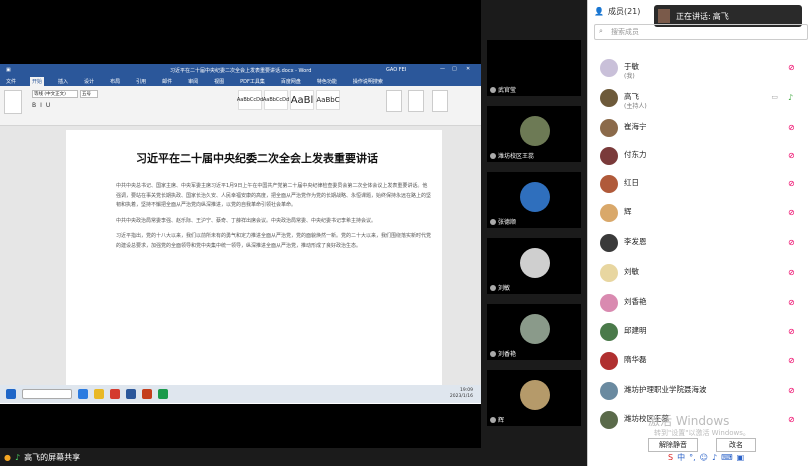 The width and height of the screenshot is (809, 466). What do you see at coordinates (99, 394) in the screenshot?
I see `explorer-icon` at bounding box center [99, 394].